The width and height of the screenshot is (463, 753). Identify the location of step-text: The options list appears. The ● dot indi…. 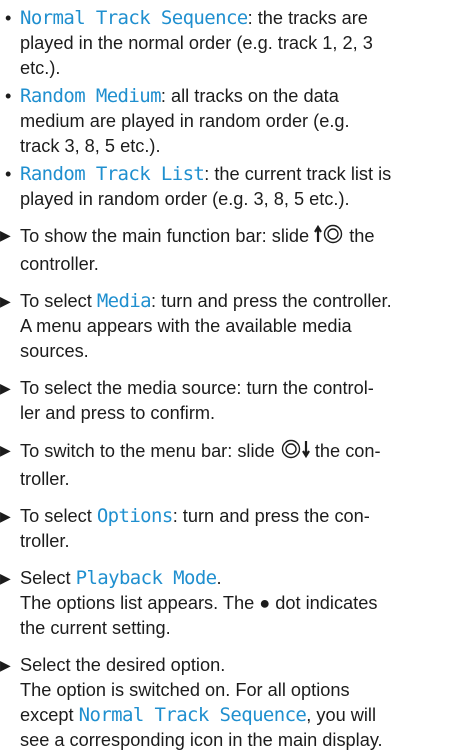
(199, 603).